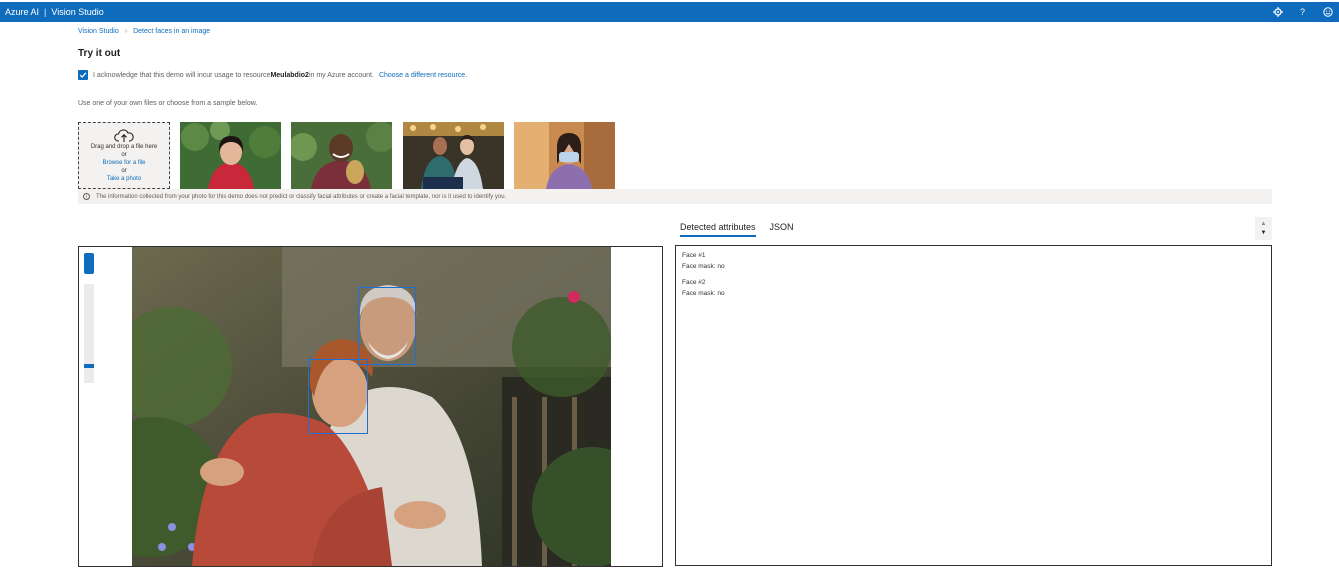  I want to click on face-title: Face #2, so click(694, 282).